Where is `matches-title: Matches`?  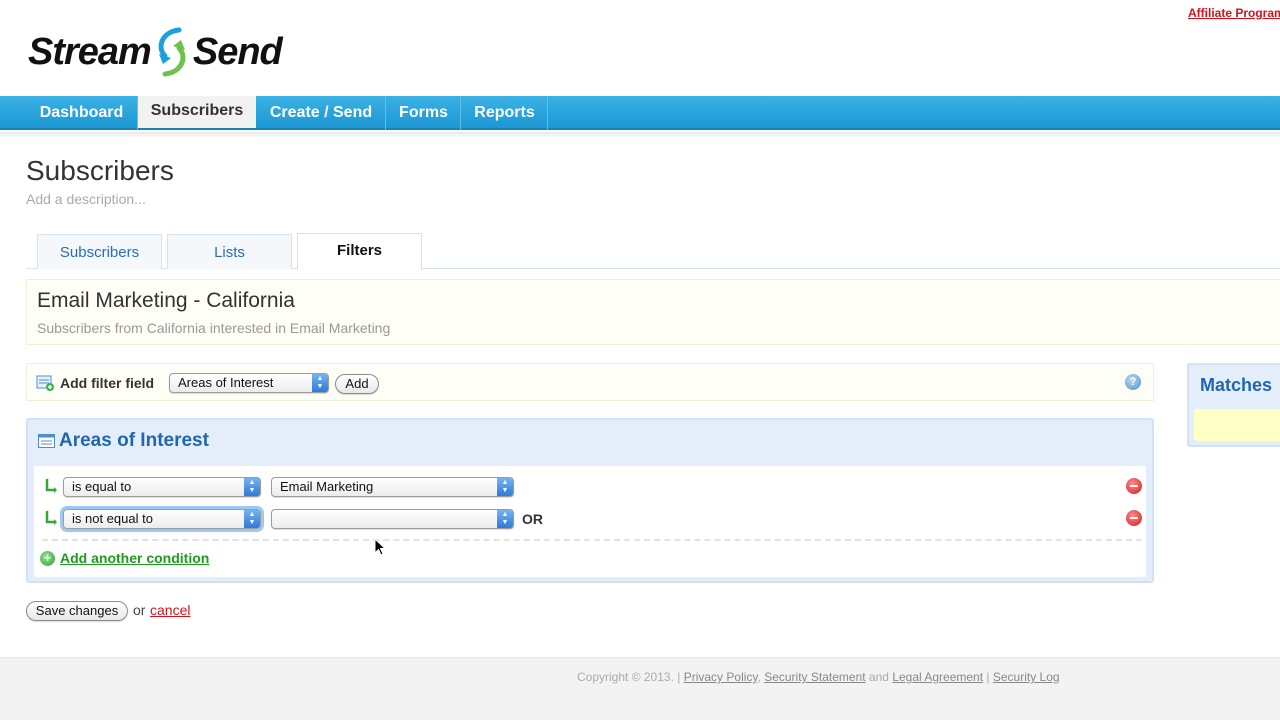
matches-title: Matches is located at coordinates (1236, 385).